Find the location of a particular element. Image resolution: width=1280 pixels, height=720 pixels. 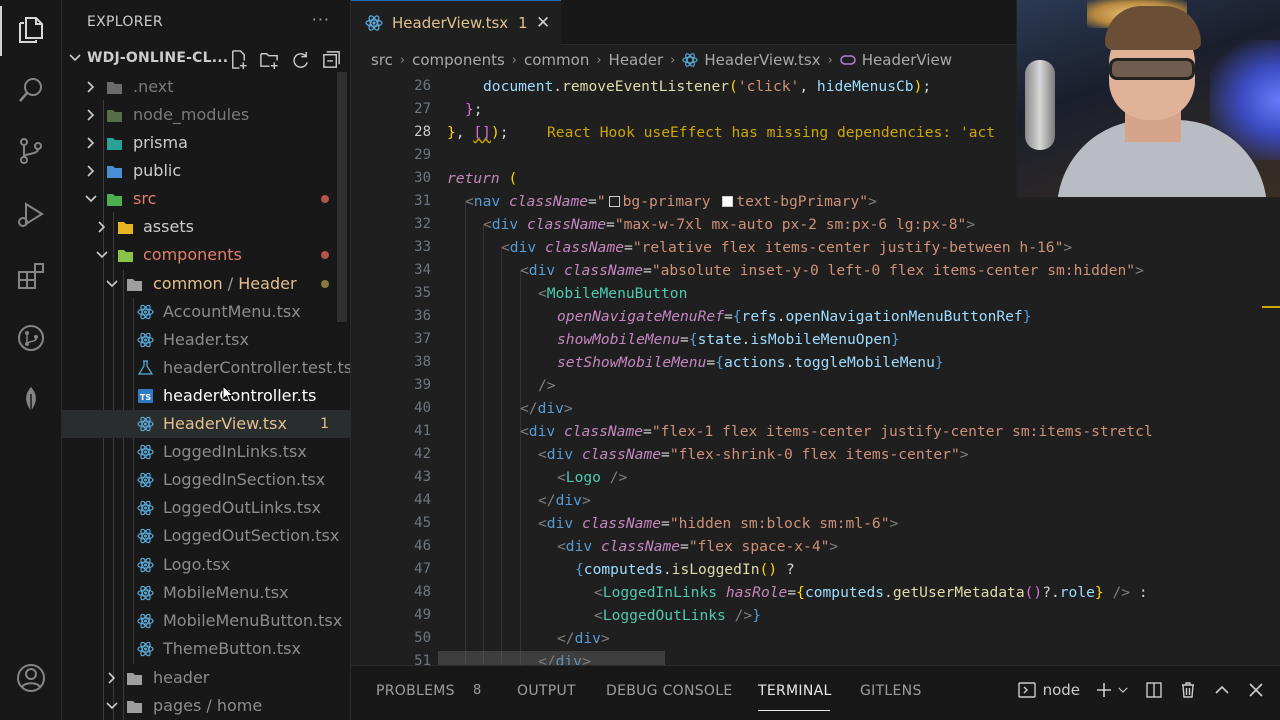

code-line: 44 </div> is located at coordinates (502, 500).